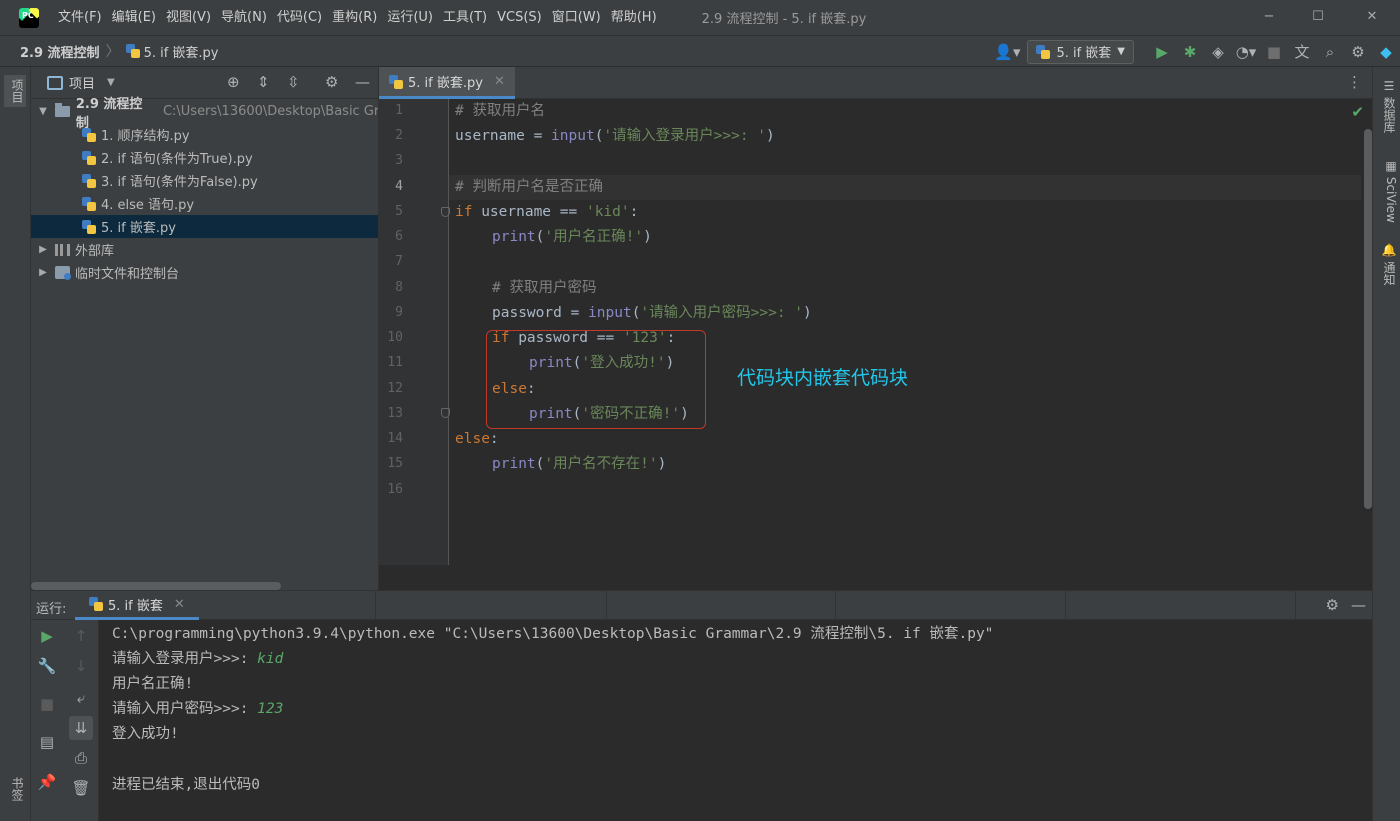 The height and width of the screenshot is (821, 1400). Describe the element at coordinates (81, 788) in the screenshot. I see `trash-icon: 🗑` at that location.